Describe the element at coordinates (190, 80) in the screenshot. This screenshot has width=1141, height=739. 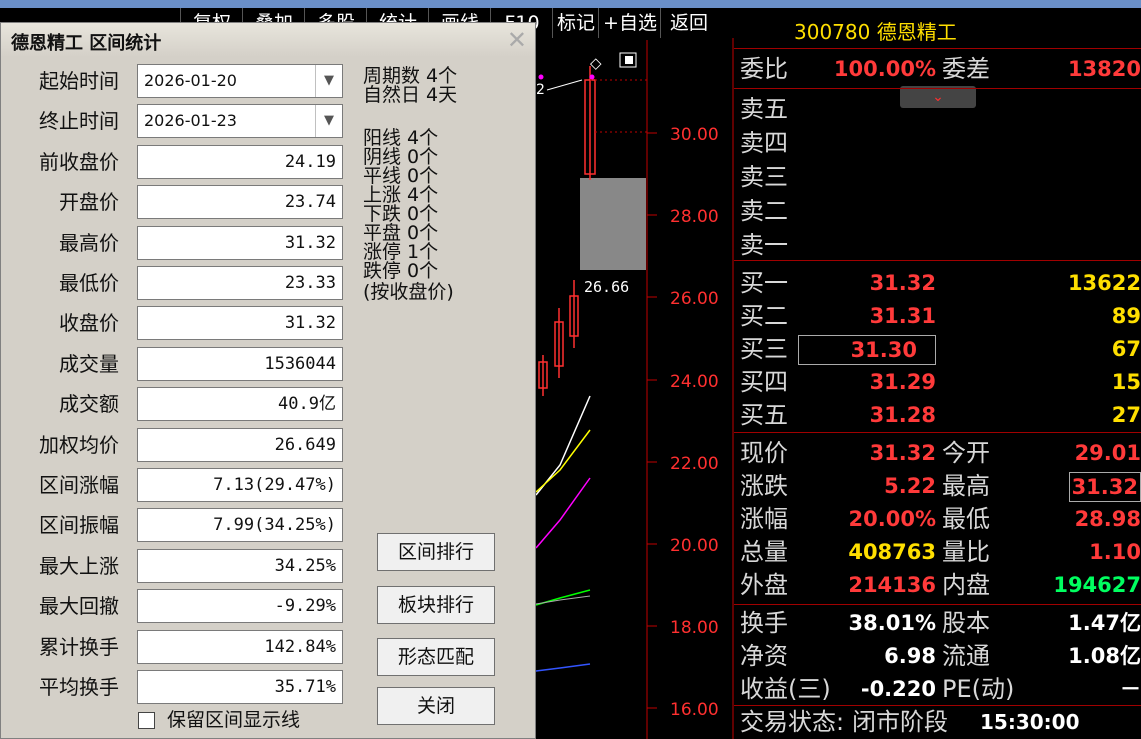
I see `date-value: 2026-01-20` at that location.